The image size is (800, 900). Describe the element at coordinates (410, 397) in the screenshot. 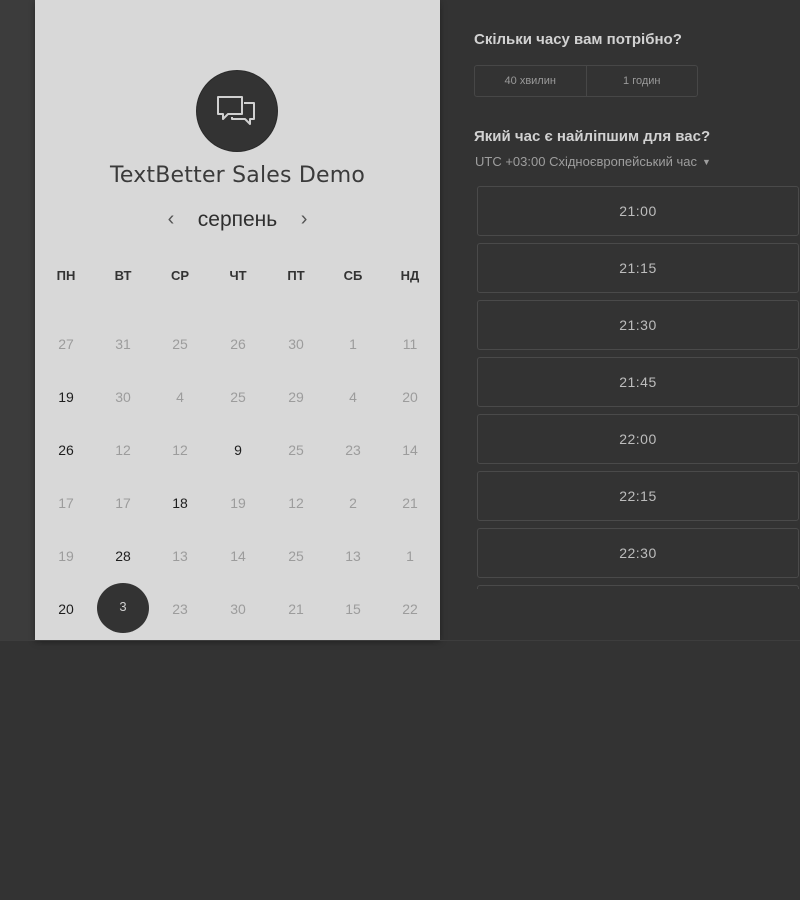

I see `unavailable-day: 20` at that location.